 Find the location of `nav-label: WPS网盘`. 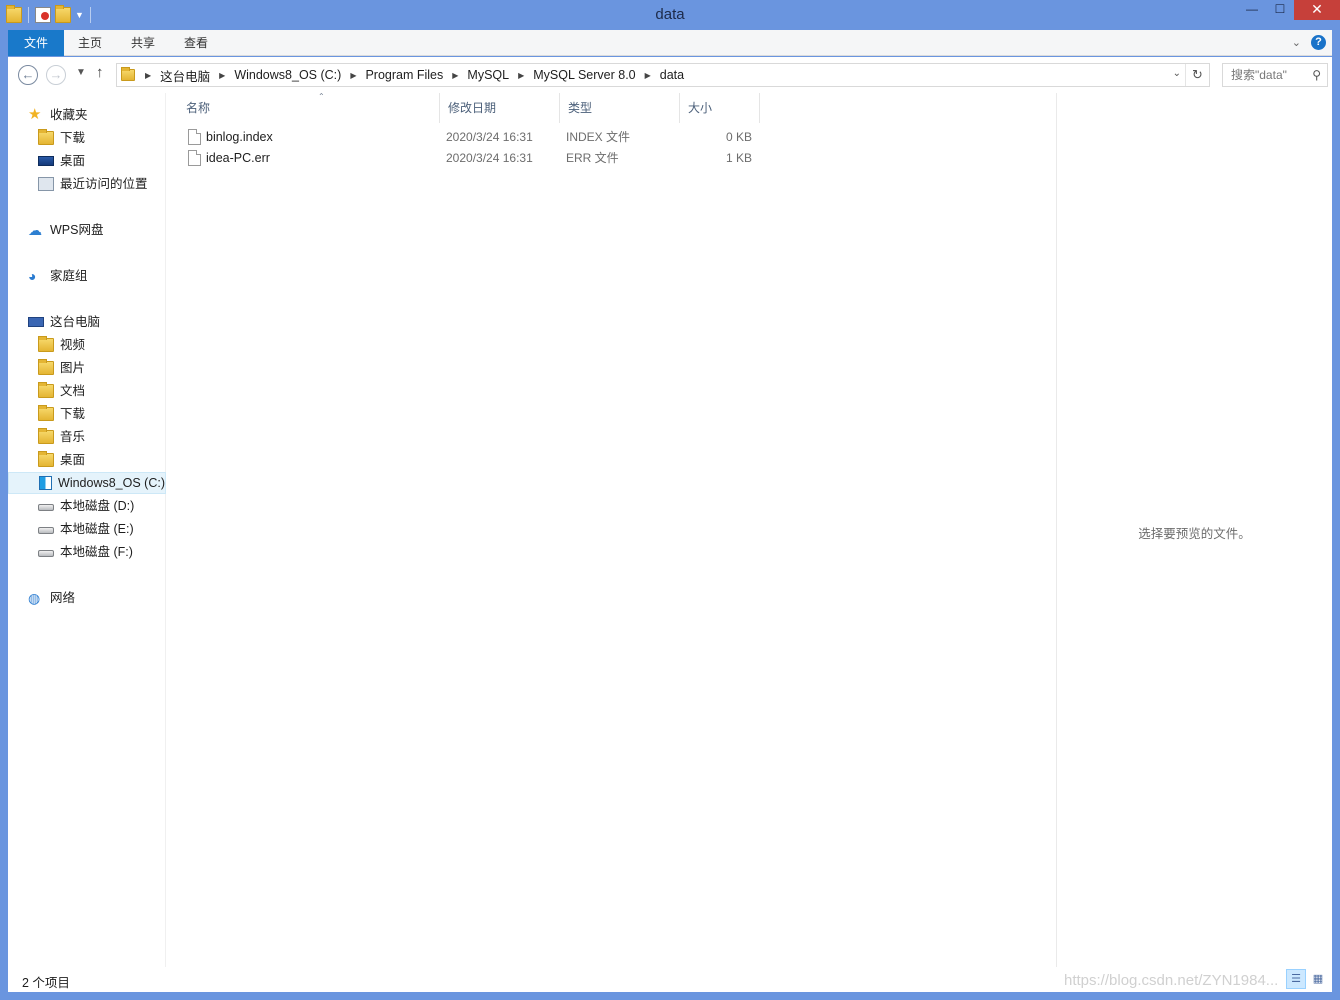

nav-label: WPS网盘 is located at coordinates (77, 230).